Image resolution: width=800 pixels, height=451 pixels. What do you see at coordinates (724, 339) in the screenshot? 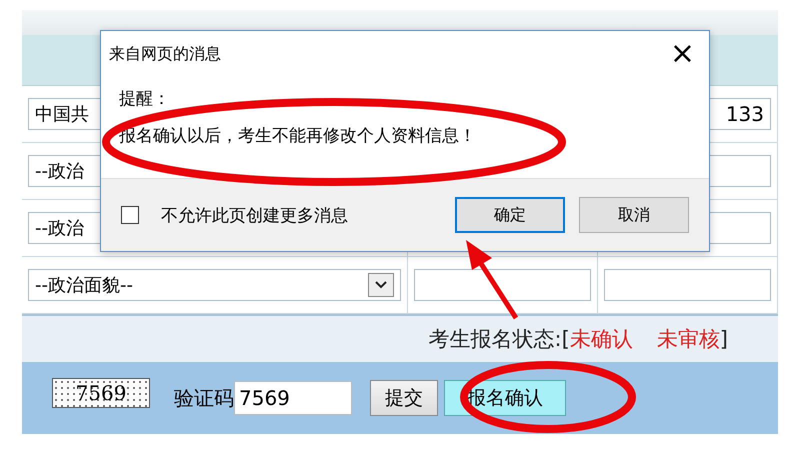
I see `status-bracket: ]` at bounding box center [724, 339].